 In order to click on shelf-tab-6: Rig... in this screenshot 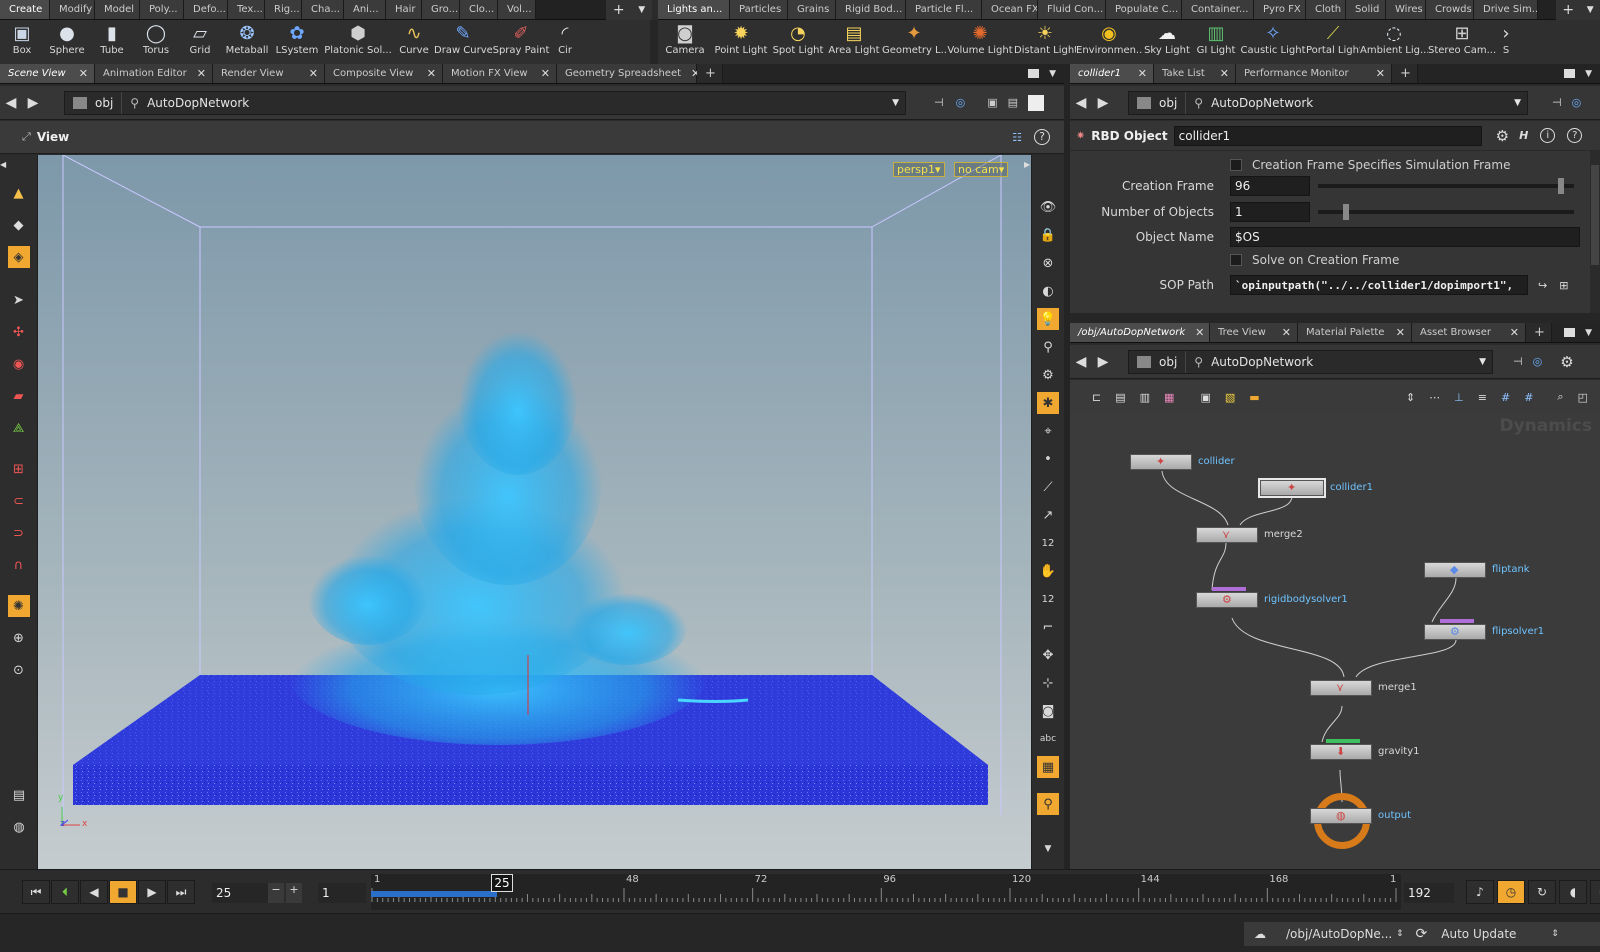, I will do `click(283, 9)`.